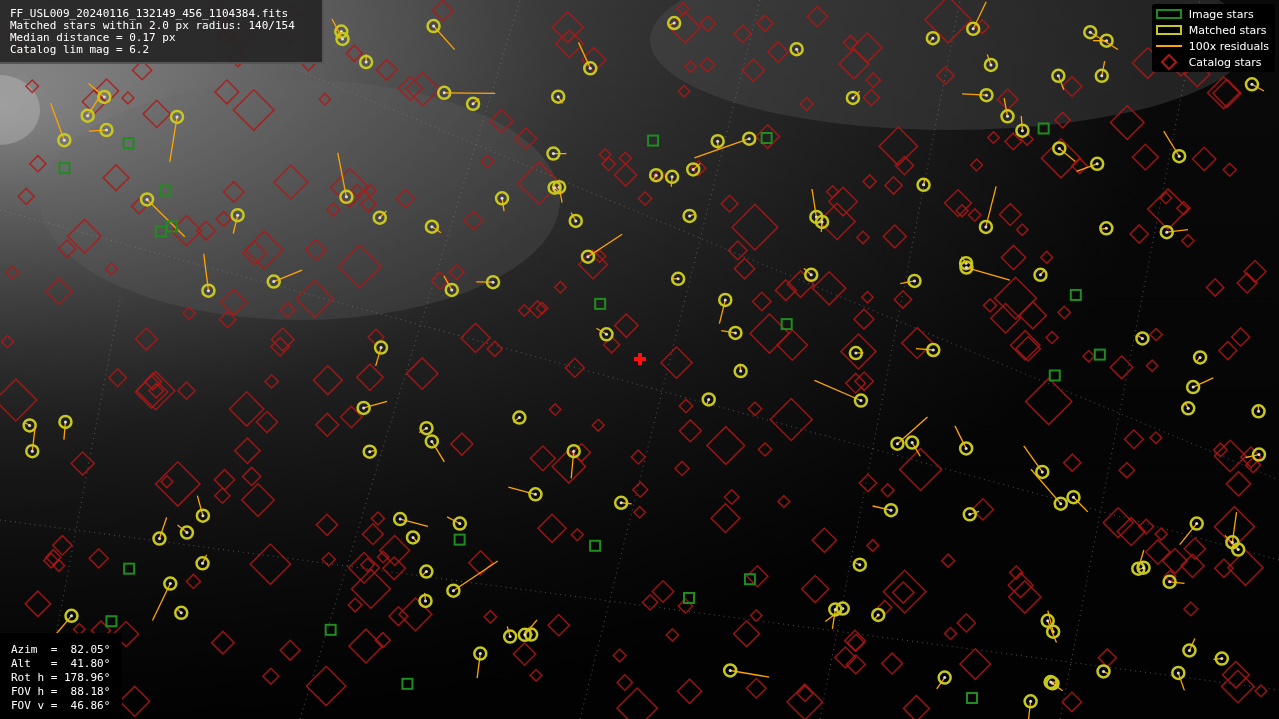 Image resolution: width=1279 pixels, height=719 pixels. What do you see at coordinates (1228, 46) in the screenshot?
I see `legend-label: 100x residuals` at bounding box center [1228, 46].